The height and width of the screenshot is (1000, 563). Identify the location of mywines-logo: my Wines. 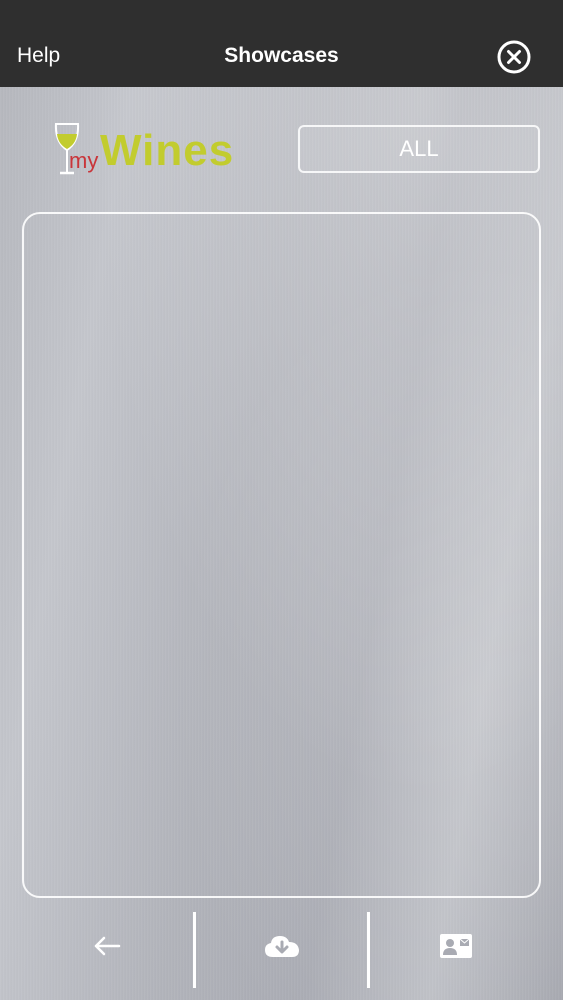
(152, 150).